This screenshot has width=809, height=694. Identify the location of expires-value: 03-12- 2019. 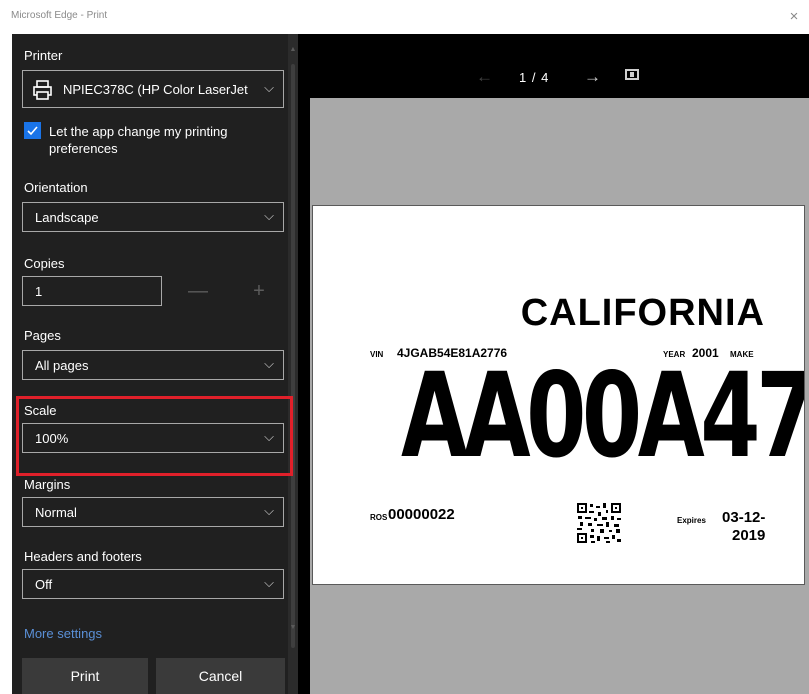
(740, 527).